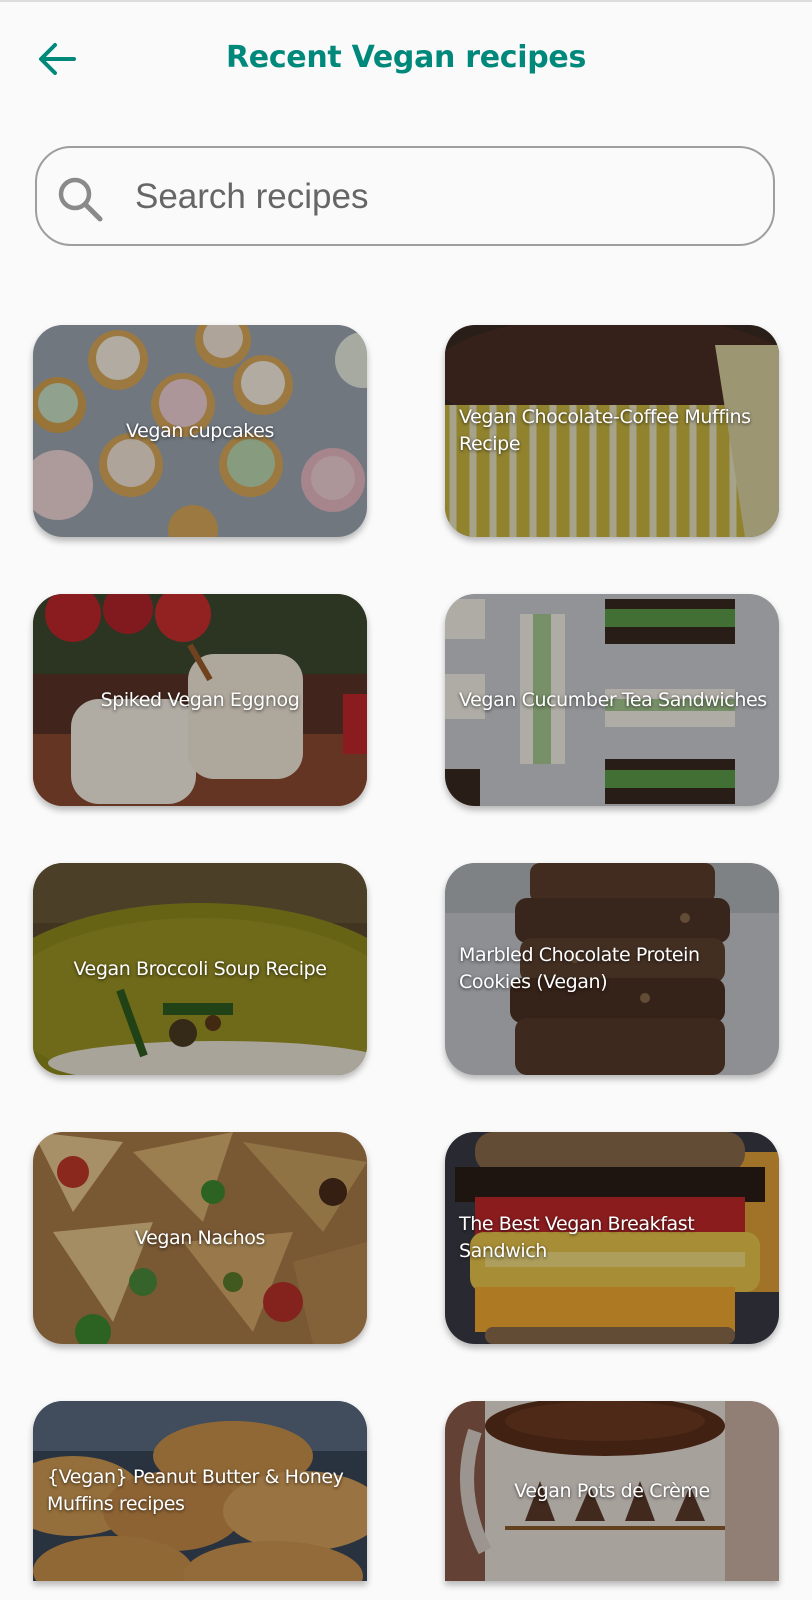 The image size is (812, 1600). I want to click on recipe-title: Vegan cupcakes, so click(200, 430).